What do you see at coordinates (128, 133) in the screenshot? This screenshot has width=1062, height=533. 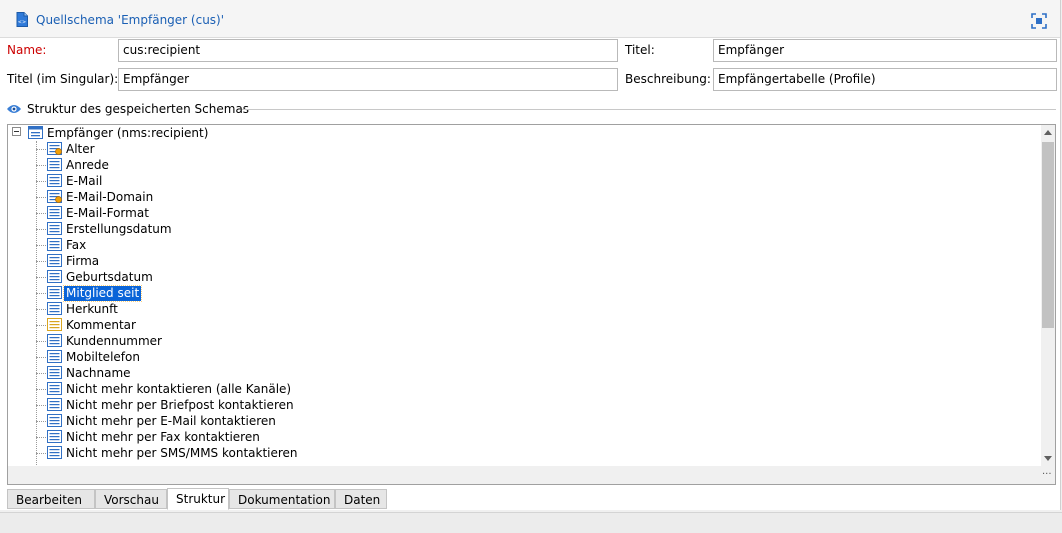 I see `tree-root-label: Empfänger (nms:recipient)` at bounding box center [128, 133].